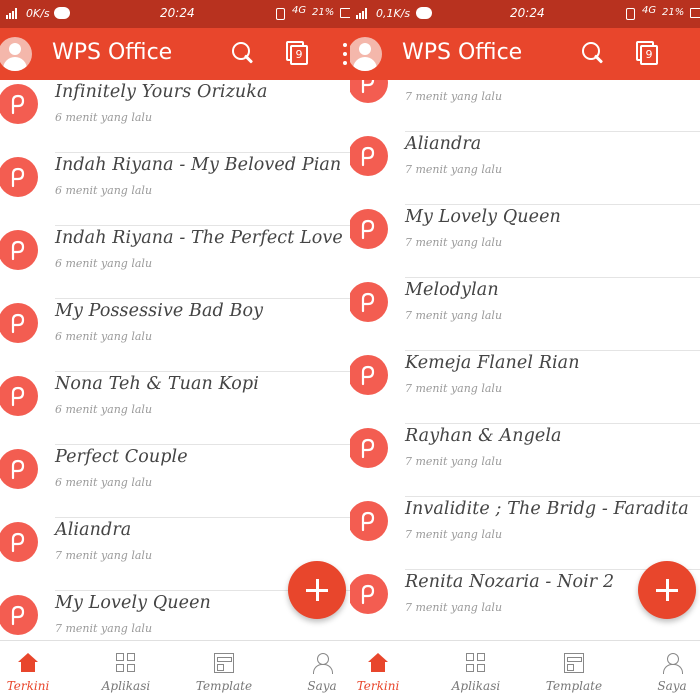 The width and height of the screenshot is (700, 700). What do you see at coordinates (452, 290) in the screenshot?
I see `document-name: Melodylan` at bounding box center [452, 290].